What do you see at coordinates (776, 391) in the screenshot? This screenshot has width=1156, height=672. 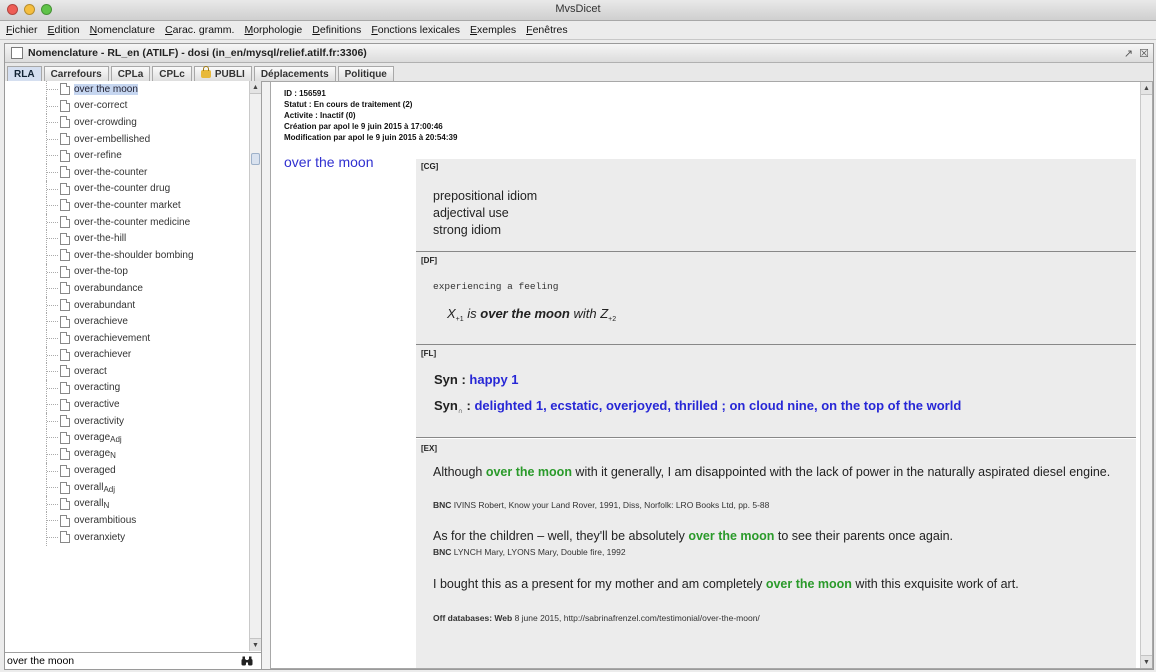 I see `fl-zone` at bounding box center [776, 391].